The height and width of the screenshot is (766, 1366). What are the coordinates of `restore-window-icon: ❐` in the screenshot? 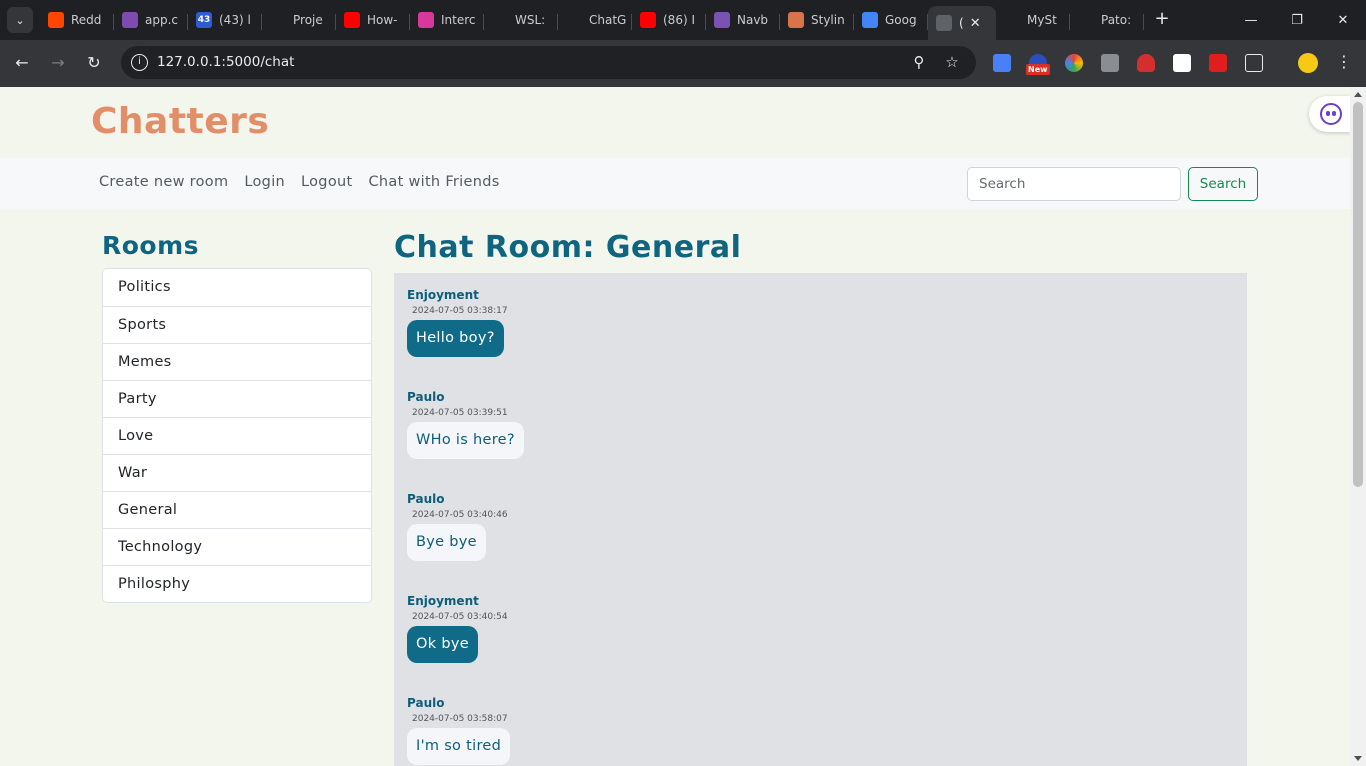 It's located at (1297, 20).